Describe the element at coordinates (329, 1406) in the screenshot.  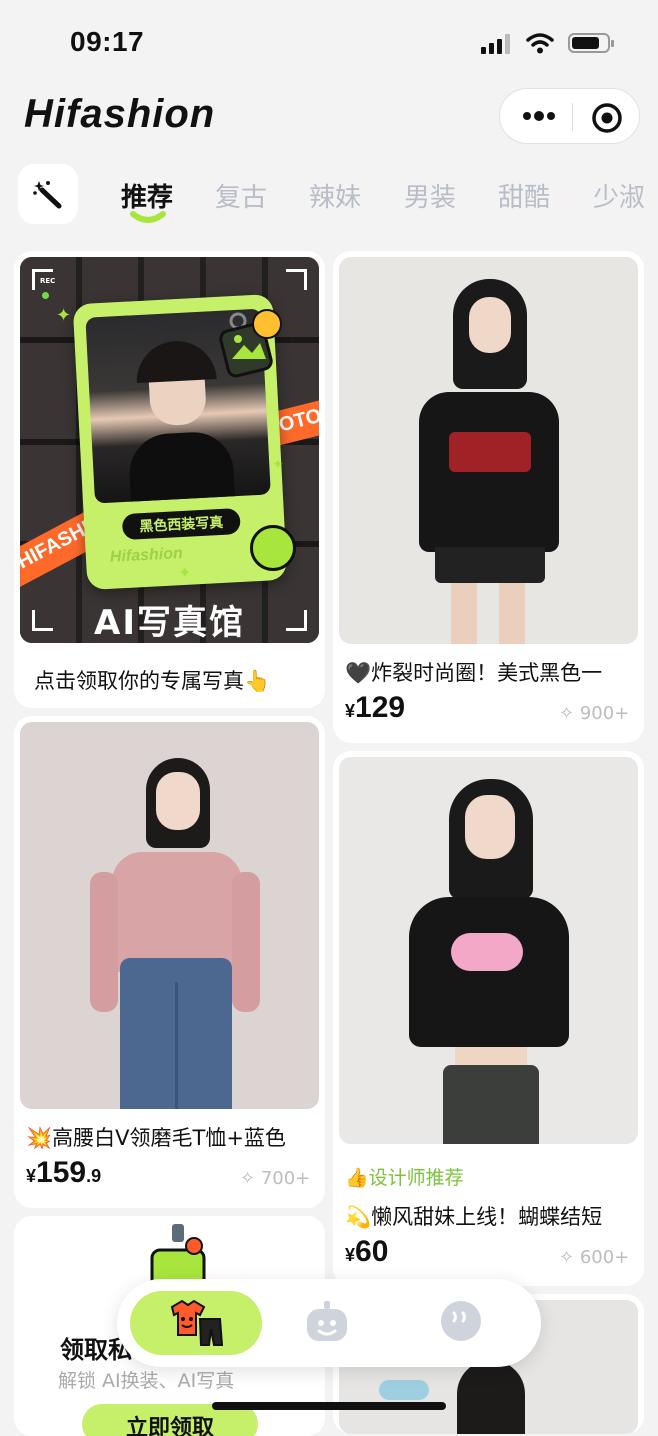
I see `home-indicator` at that location.